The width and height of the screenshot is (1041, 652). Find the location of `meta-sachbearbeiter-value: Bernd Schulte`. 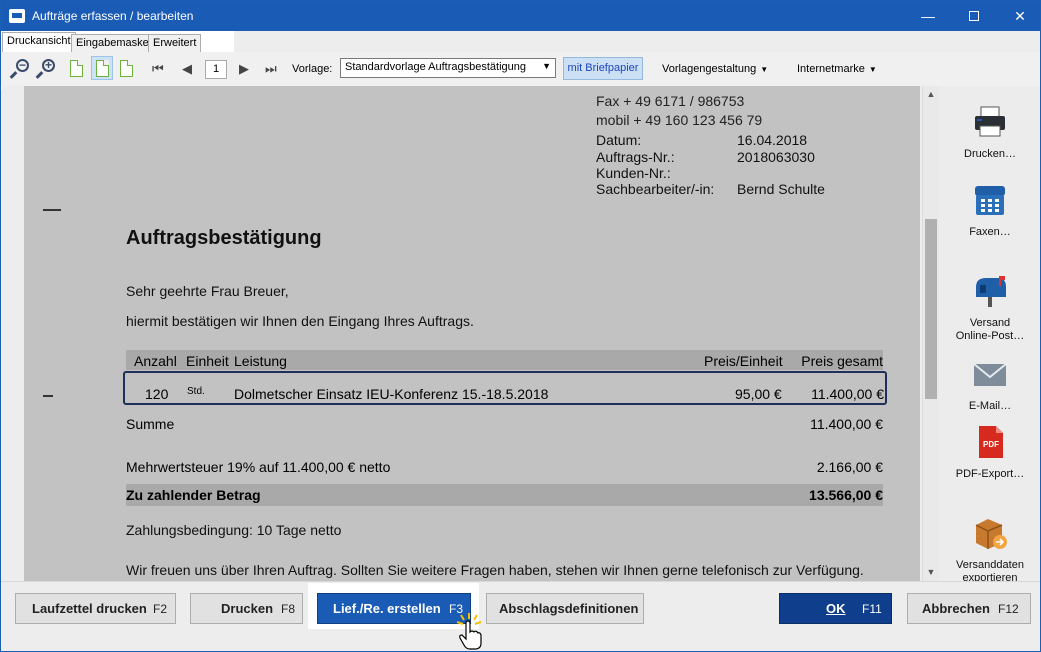

meta-sachbearbeiter-value: Bernd Schulte is located at coordinates (781, 189).